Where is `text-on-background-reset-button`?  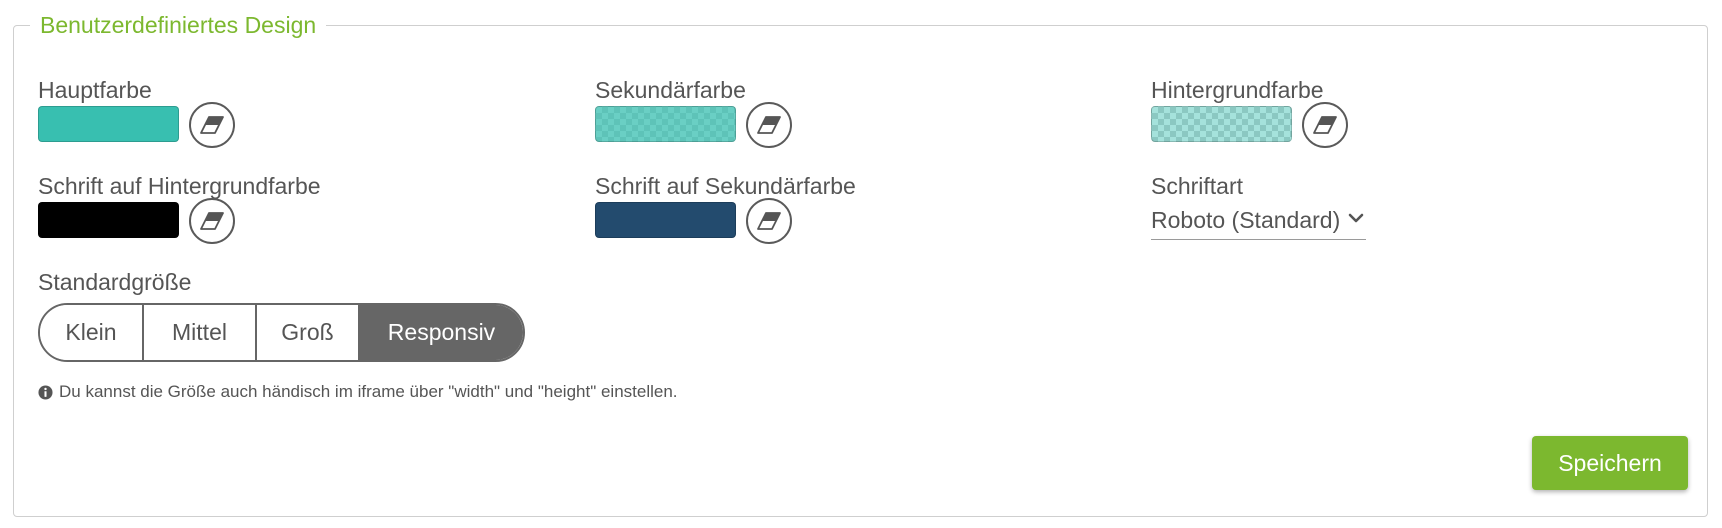
text-on-background-reset-button is located at coordinates (212, 221).